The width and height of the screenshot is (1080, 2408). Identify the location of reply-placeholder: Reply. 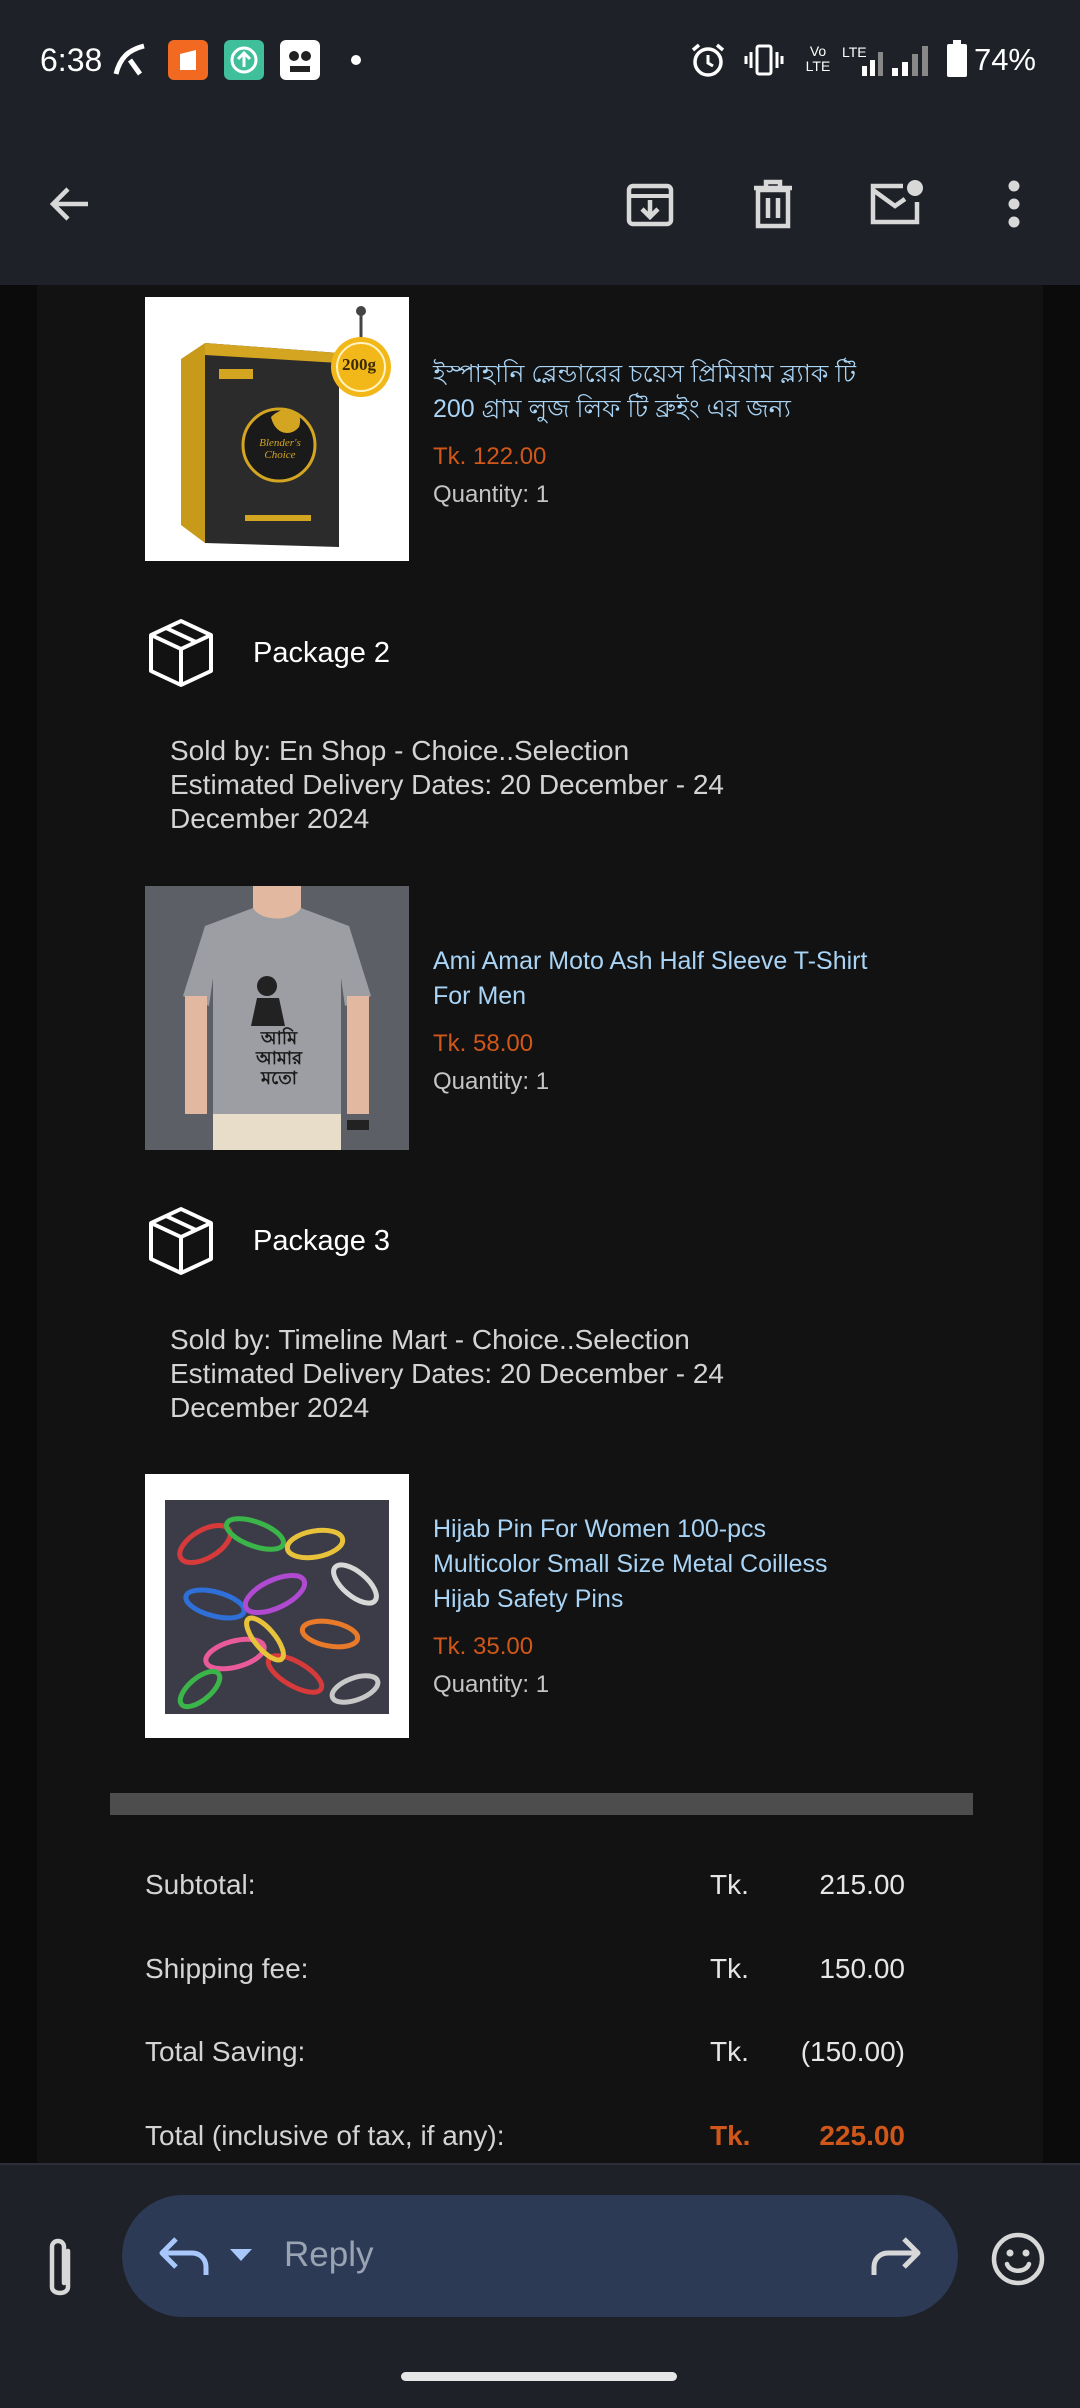
(329, 2254).